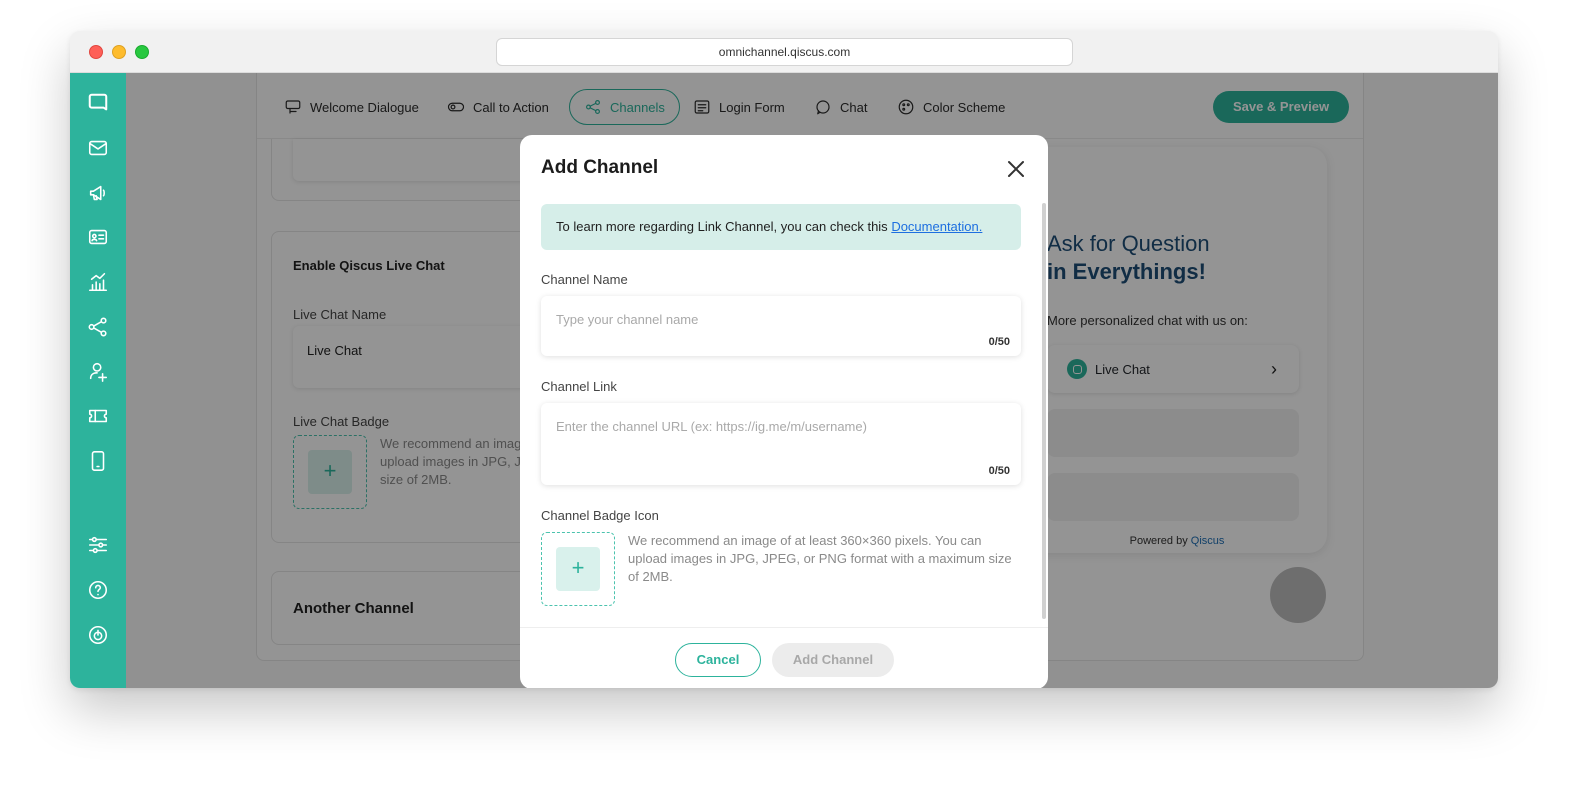  I want to click on channel-name-placeholder: Type your channel name, so click(627, 319).